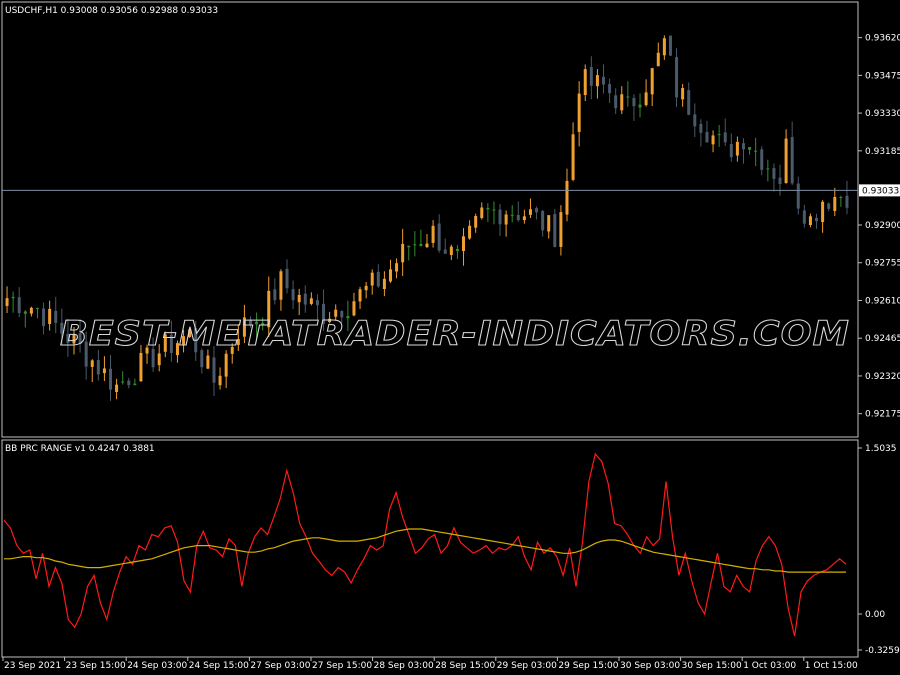  I want to click on current-price-label: 0.93033, so click(880, 191).